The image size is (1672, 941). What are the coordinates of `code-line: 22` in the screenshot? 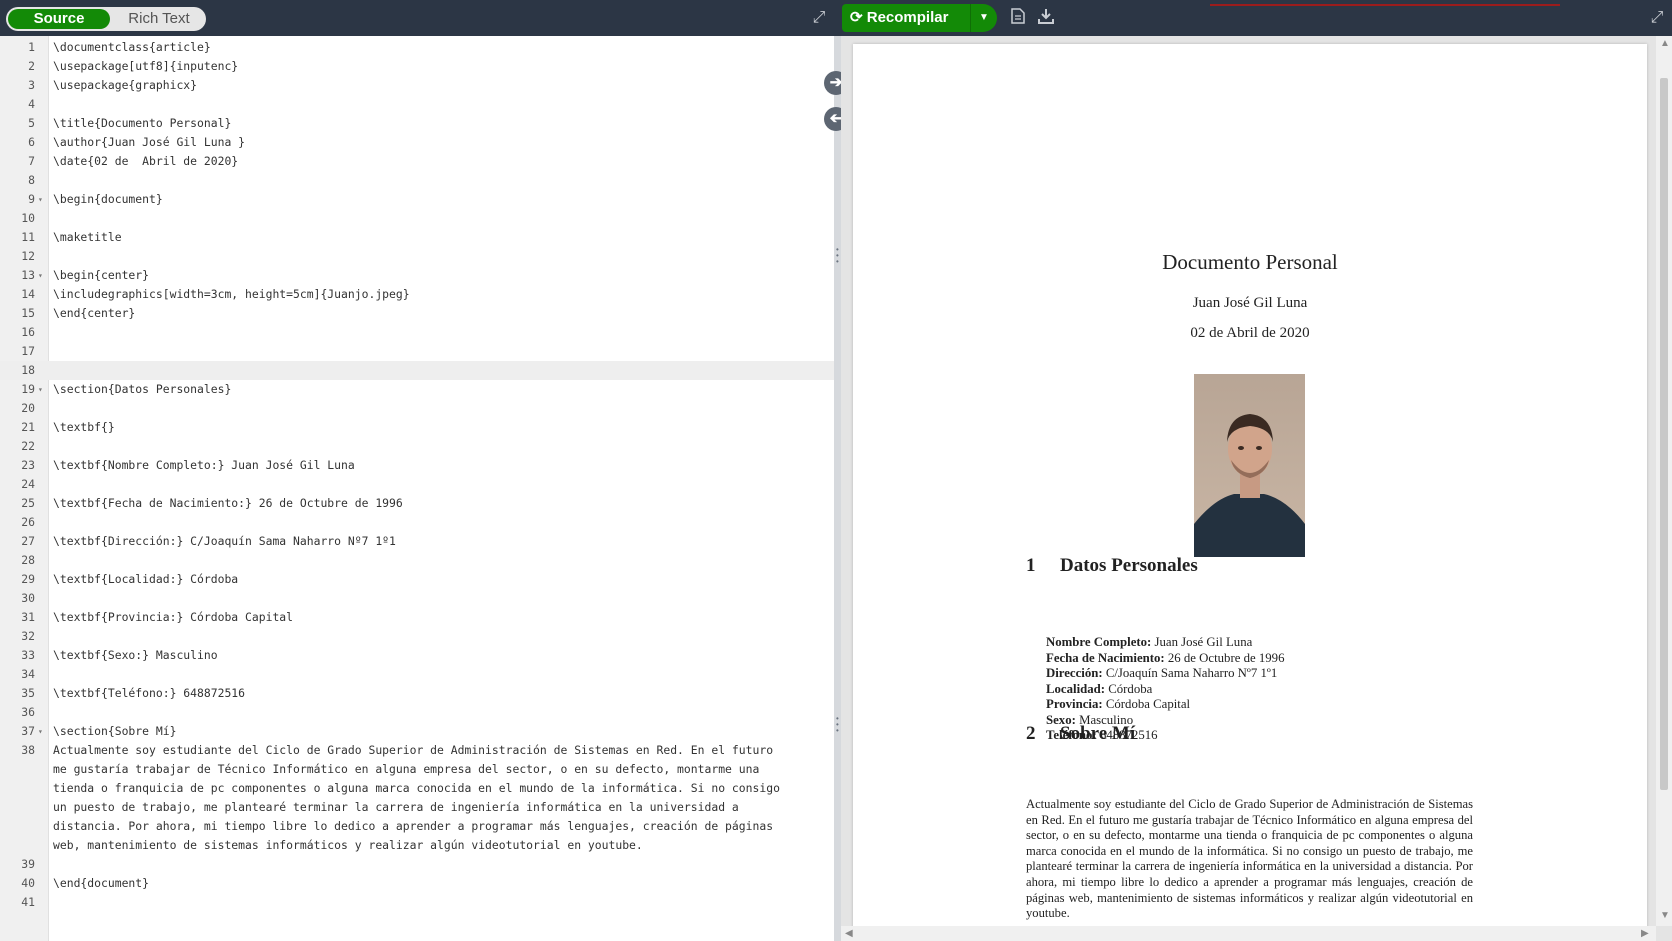 It's located at (417, 446).